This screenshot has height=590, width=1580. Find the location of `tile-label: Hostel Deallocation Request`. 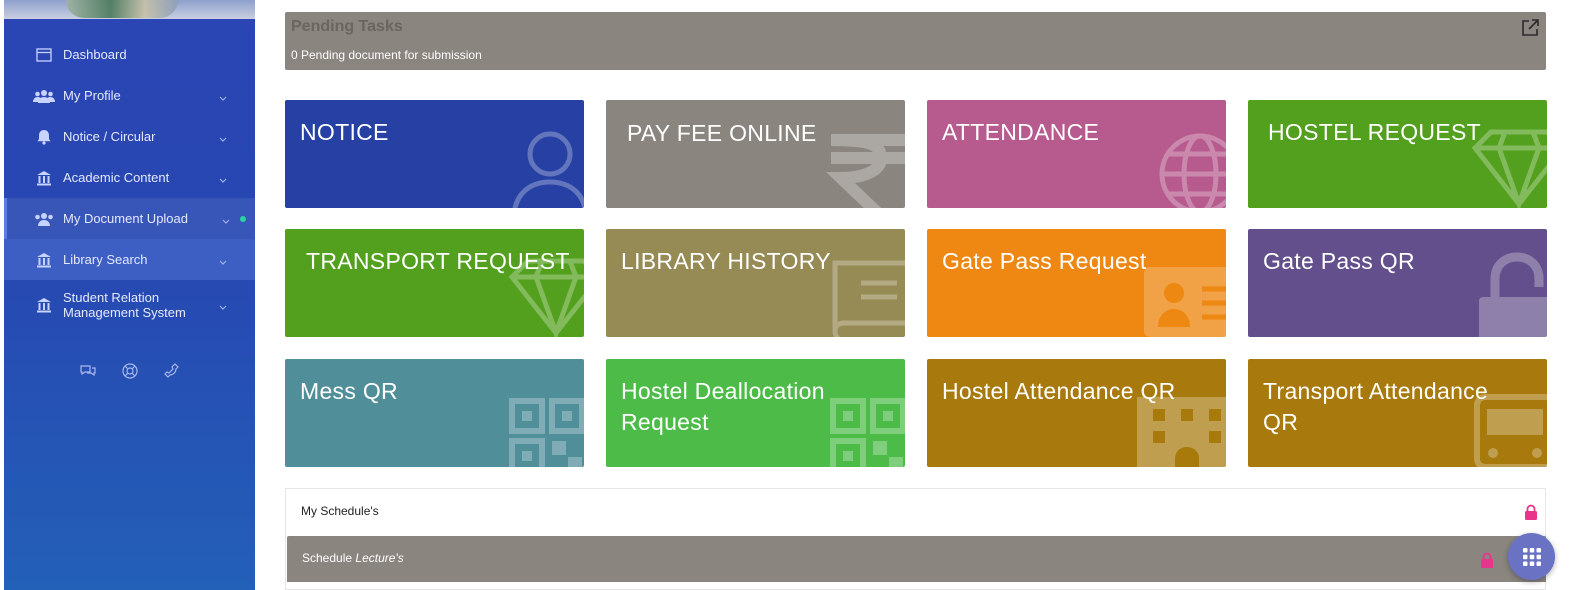

tile-label: Hostel Deallocation Request is located at coordinates (723, 406).